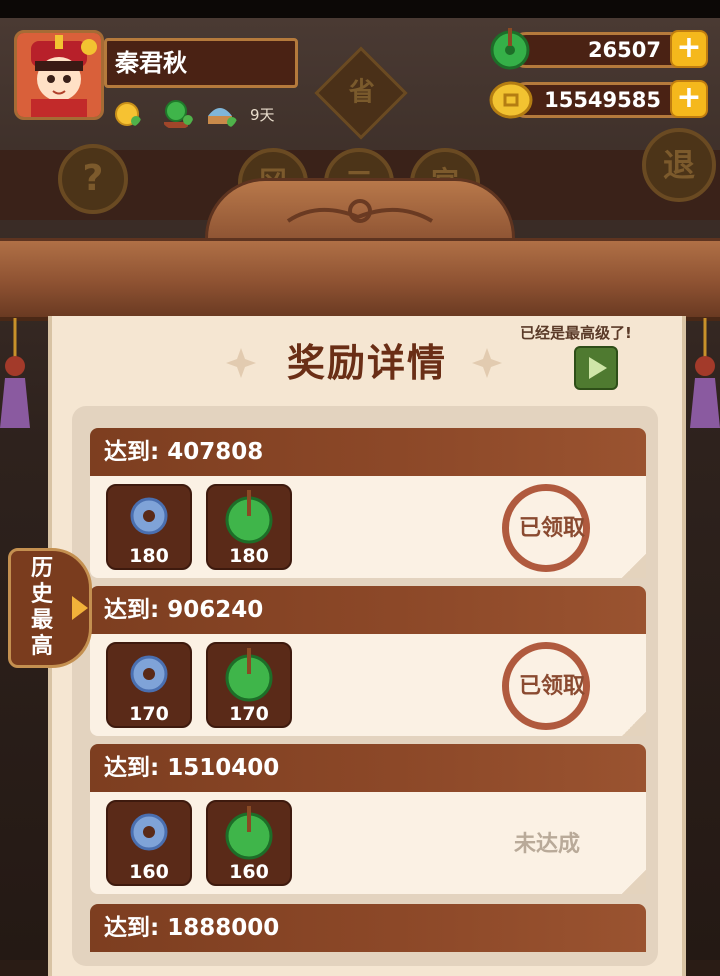 The height and width of the screenshot is (976, 720). What do you see at coordinates (360, 279) in the screenshot?
I see `scroll-rod` at bounding box center [360, 279].